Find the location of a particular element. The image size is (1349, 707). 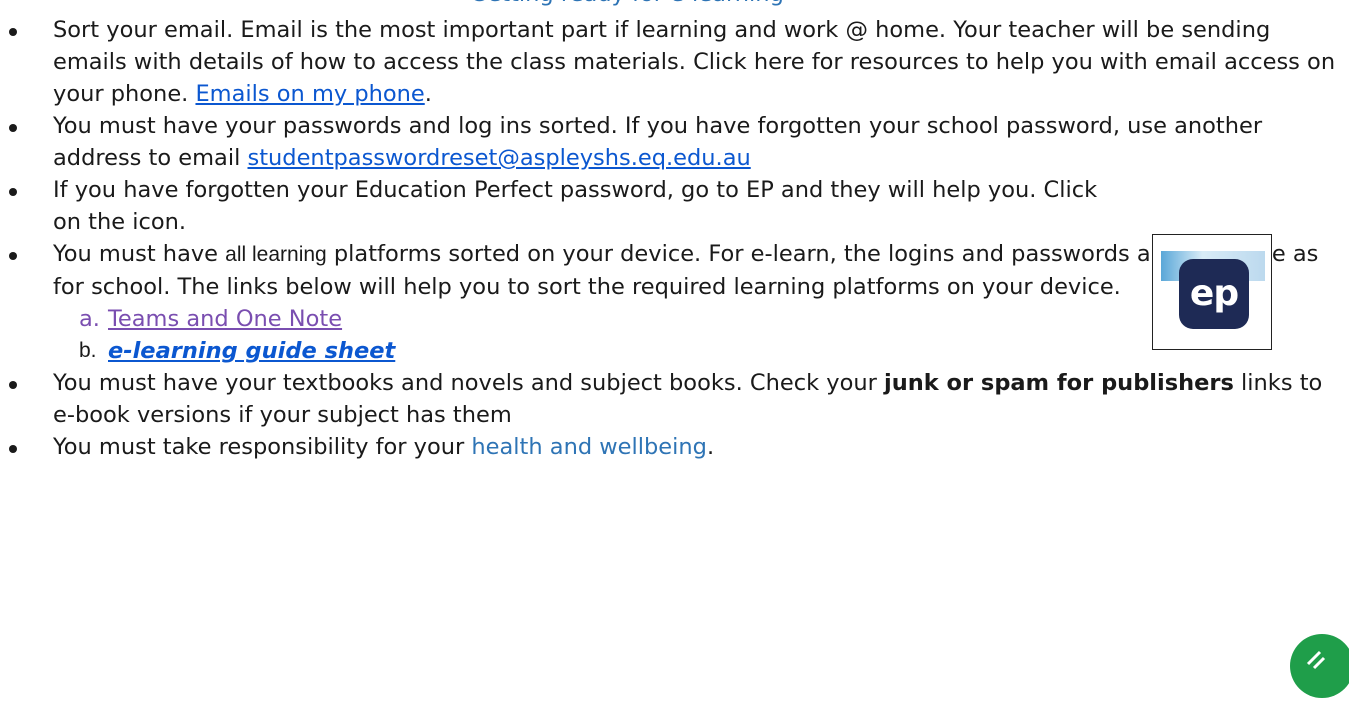

teams-and-one-note-link: Teams and One Note is located at coordinates (225, 319).